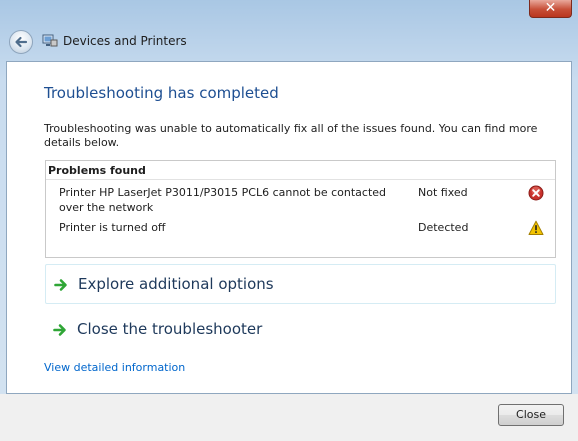  I want to click on close-icon: ✕, so click(550, 8).